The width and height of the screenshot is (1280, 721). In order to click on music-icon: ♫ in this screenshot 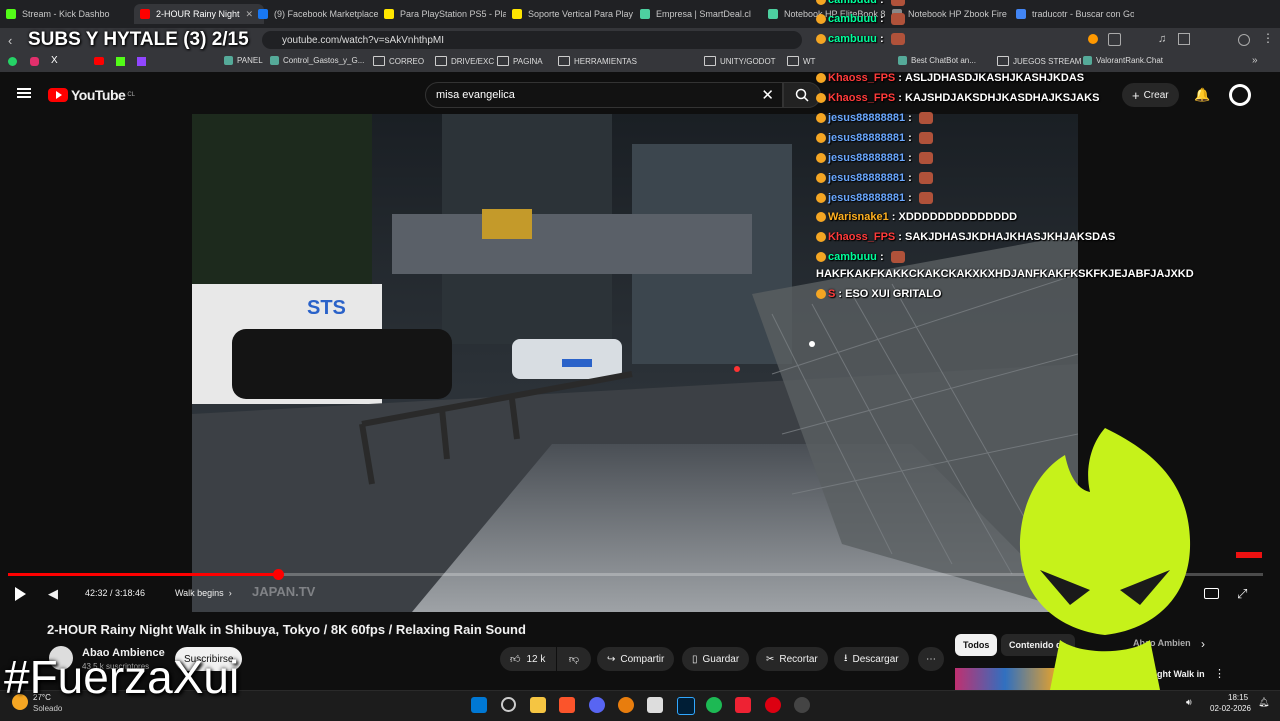, I will do `click(1162, 39)`.